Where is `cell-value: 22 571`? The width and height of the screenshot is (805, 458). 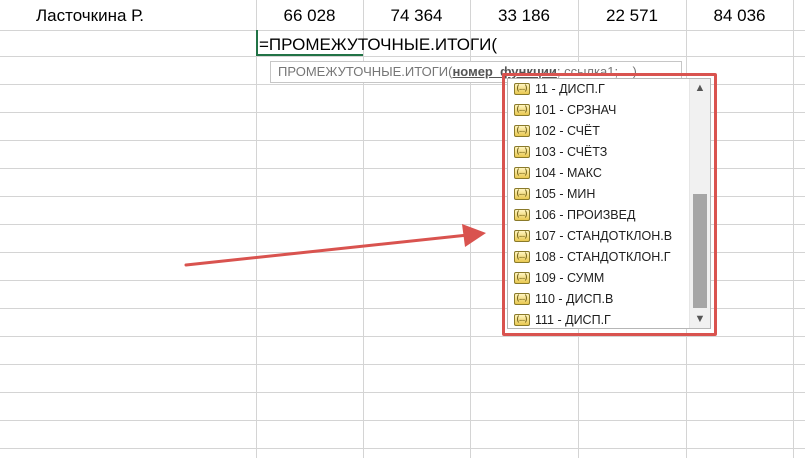 cell-value: 22 571 is located at coordinates (632, 16).